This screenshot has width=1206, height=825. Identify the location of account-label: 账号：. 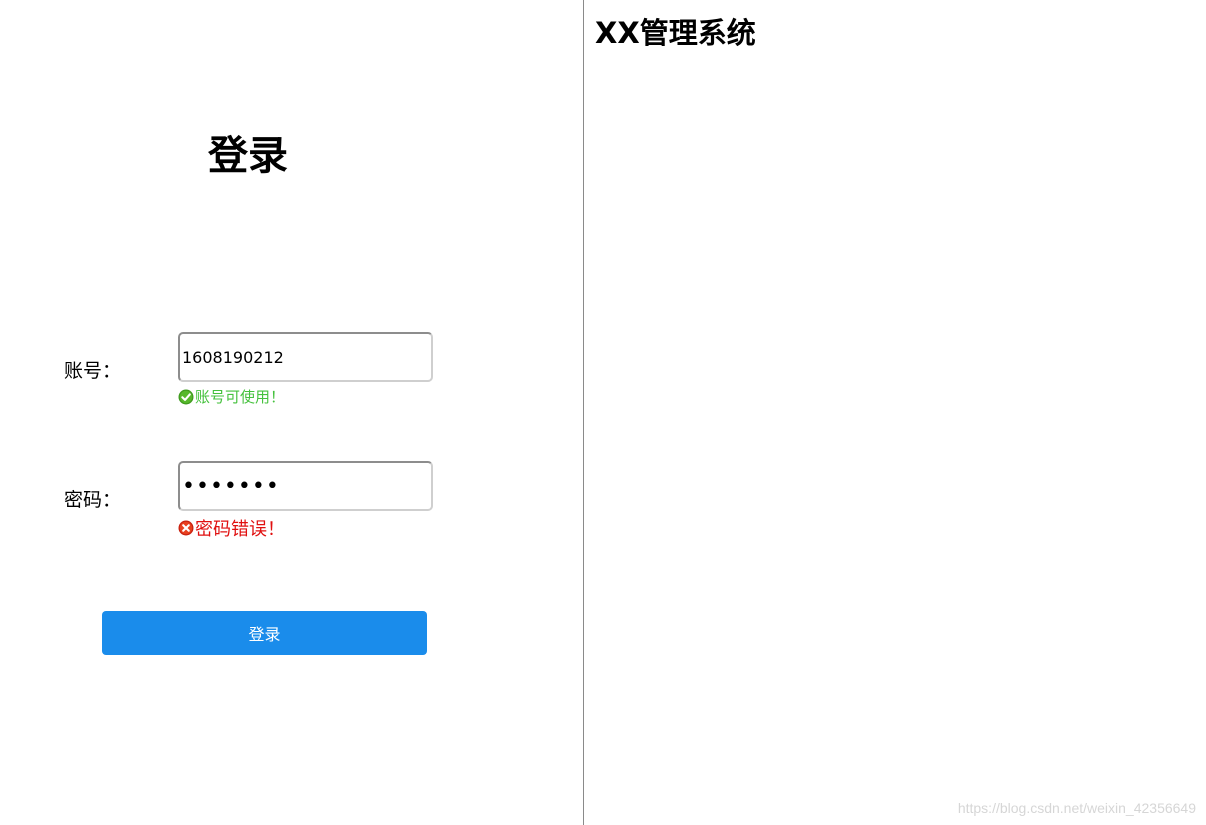
(93, 371).